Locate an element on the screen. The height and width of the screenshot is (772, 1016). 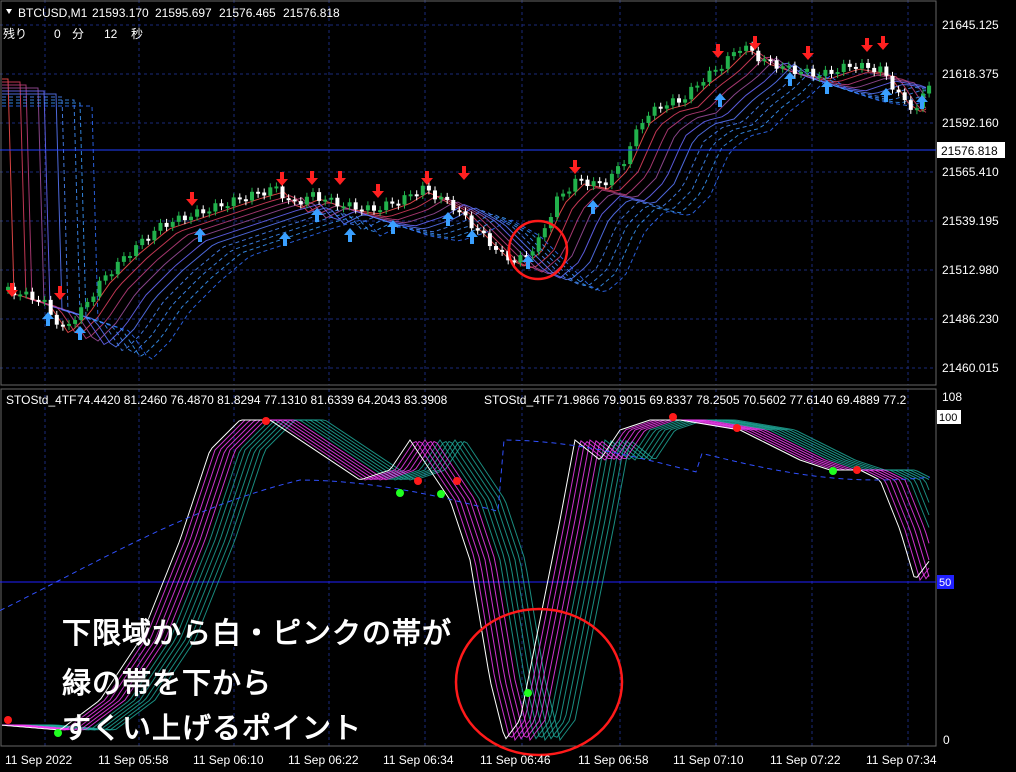
price-tick: 21645.125 is located at coordinates (970, 25).